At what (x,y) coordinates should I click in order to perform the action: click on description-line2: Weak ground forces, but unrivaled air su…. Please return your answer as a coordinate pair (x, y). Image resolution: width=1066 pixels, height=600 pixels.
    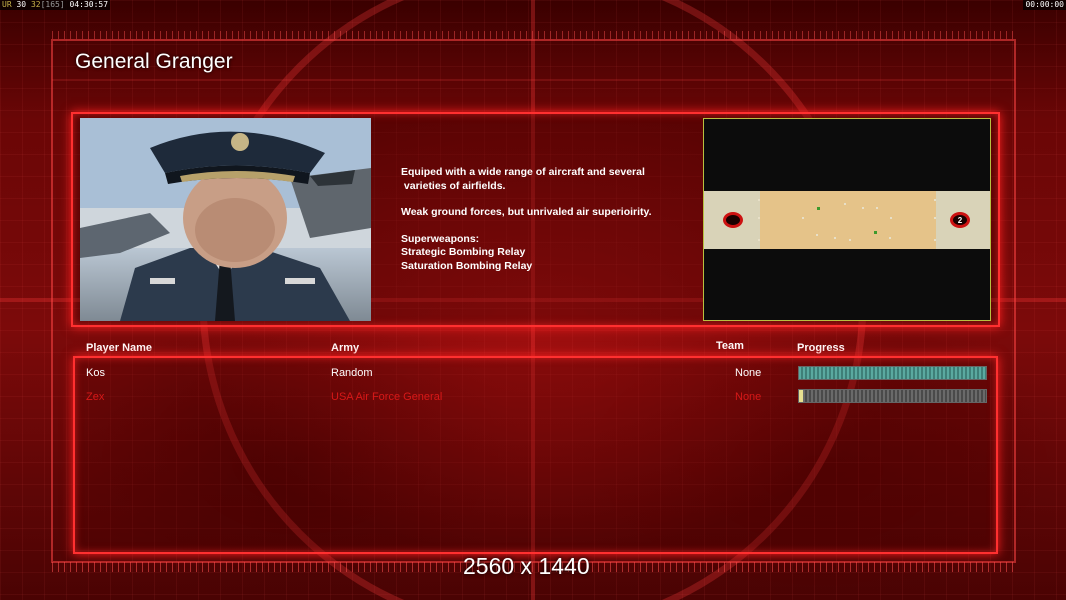
    Looking at the image, I should click on (526, 212).